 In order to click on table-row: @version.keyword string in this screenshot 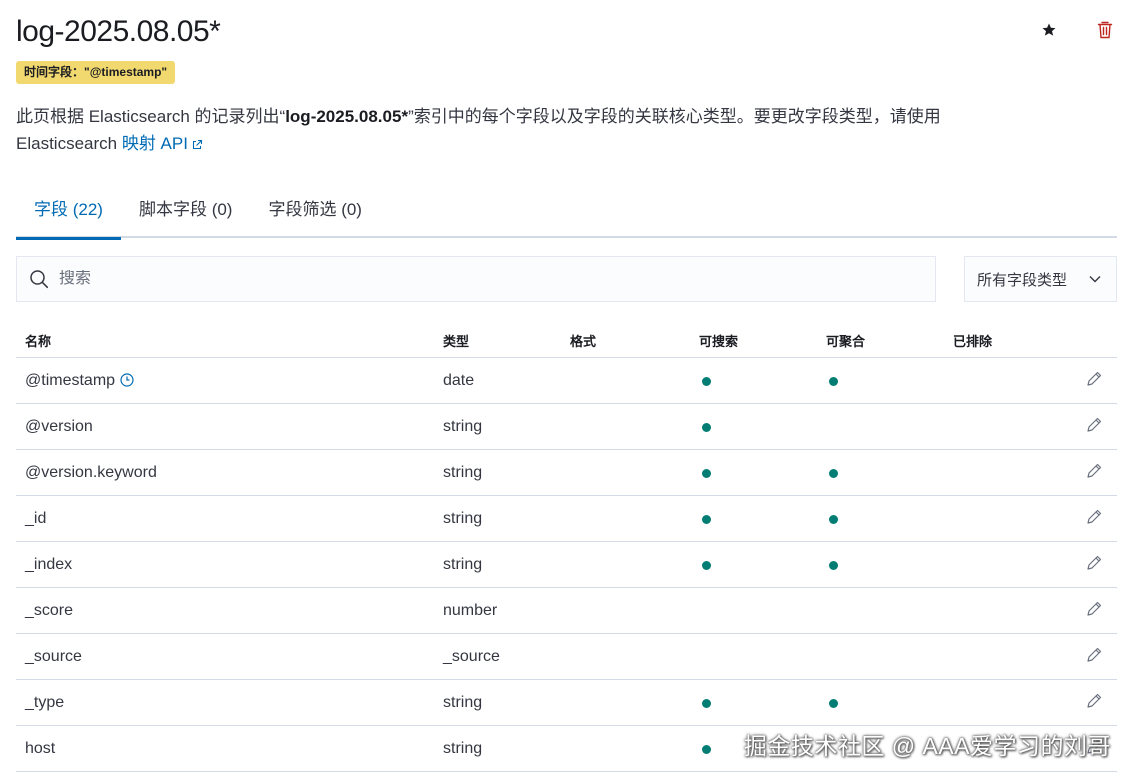, I will do `click(566, 473)`.